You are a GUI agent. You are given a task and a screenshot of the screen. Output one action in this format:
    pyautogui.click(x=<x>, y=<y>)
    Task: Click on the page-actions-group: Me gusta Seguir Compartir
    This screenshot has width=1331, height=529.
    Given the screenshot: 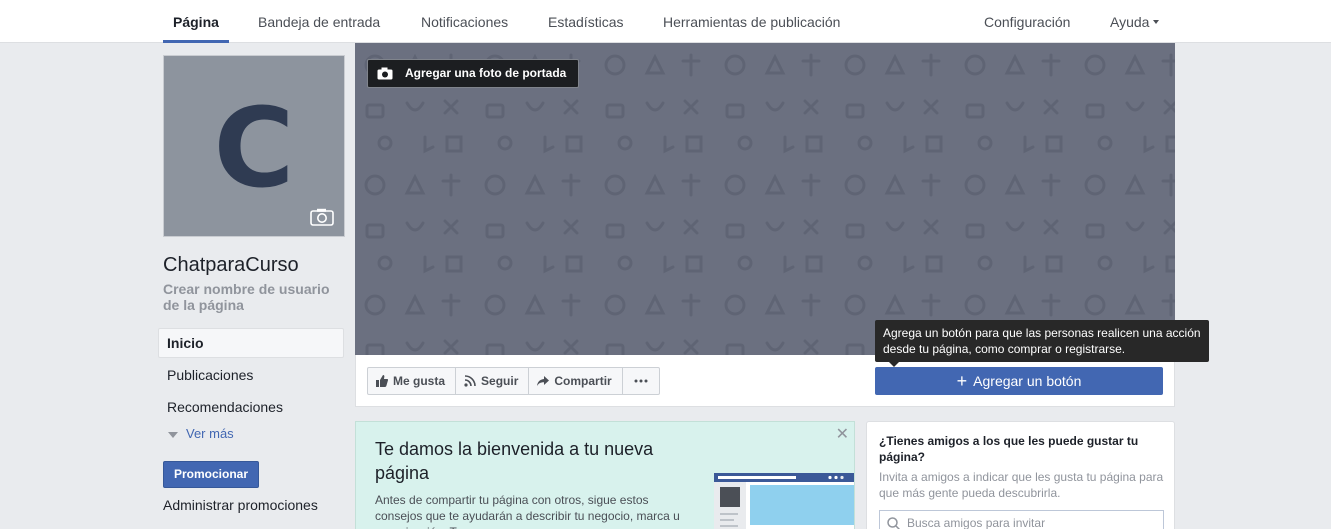 What is the action you would take?
    pyautogui.click(x=513, y=381)
    